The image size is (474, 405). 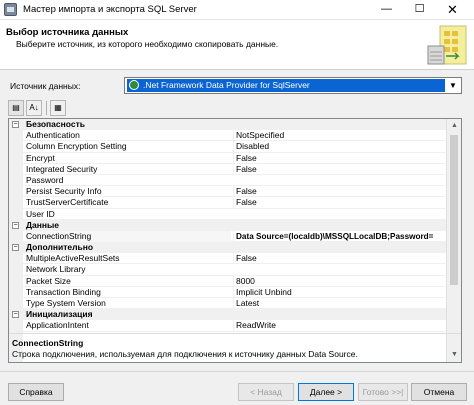 I want to click on category-name: Дополнительно, so click(x=60, y=247).